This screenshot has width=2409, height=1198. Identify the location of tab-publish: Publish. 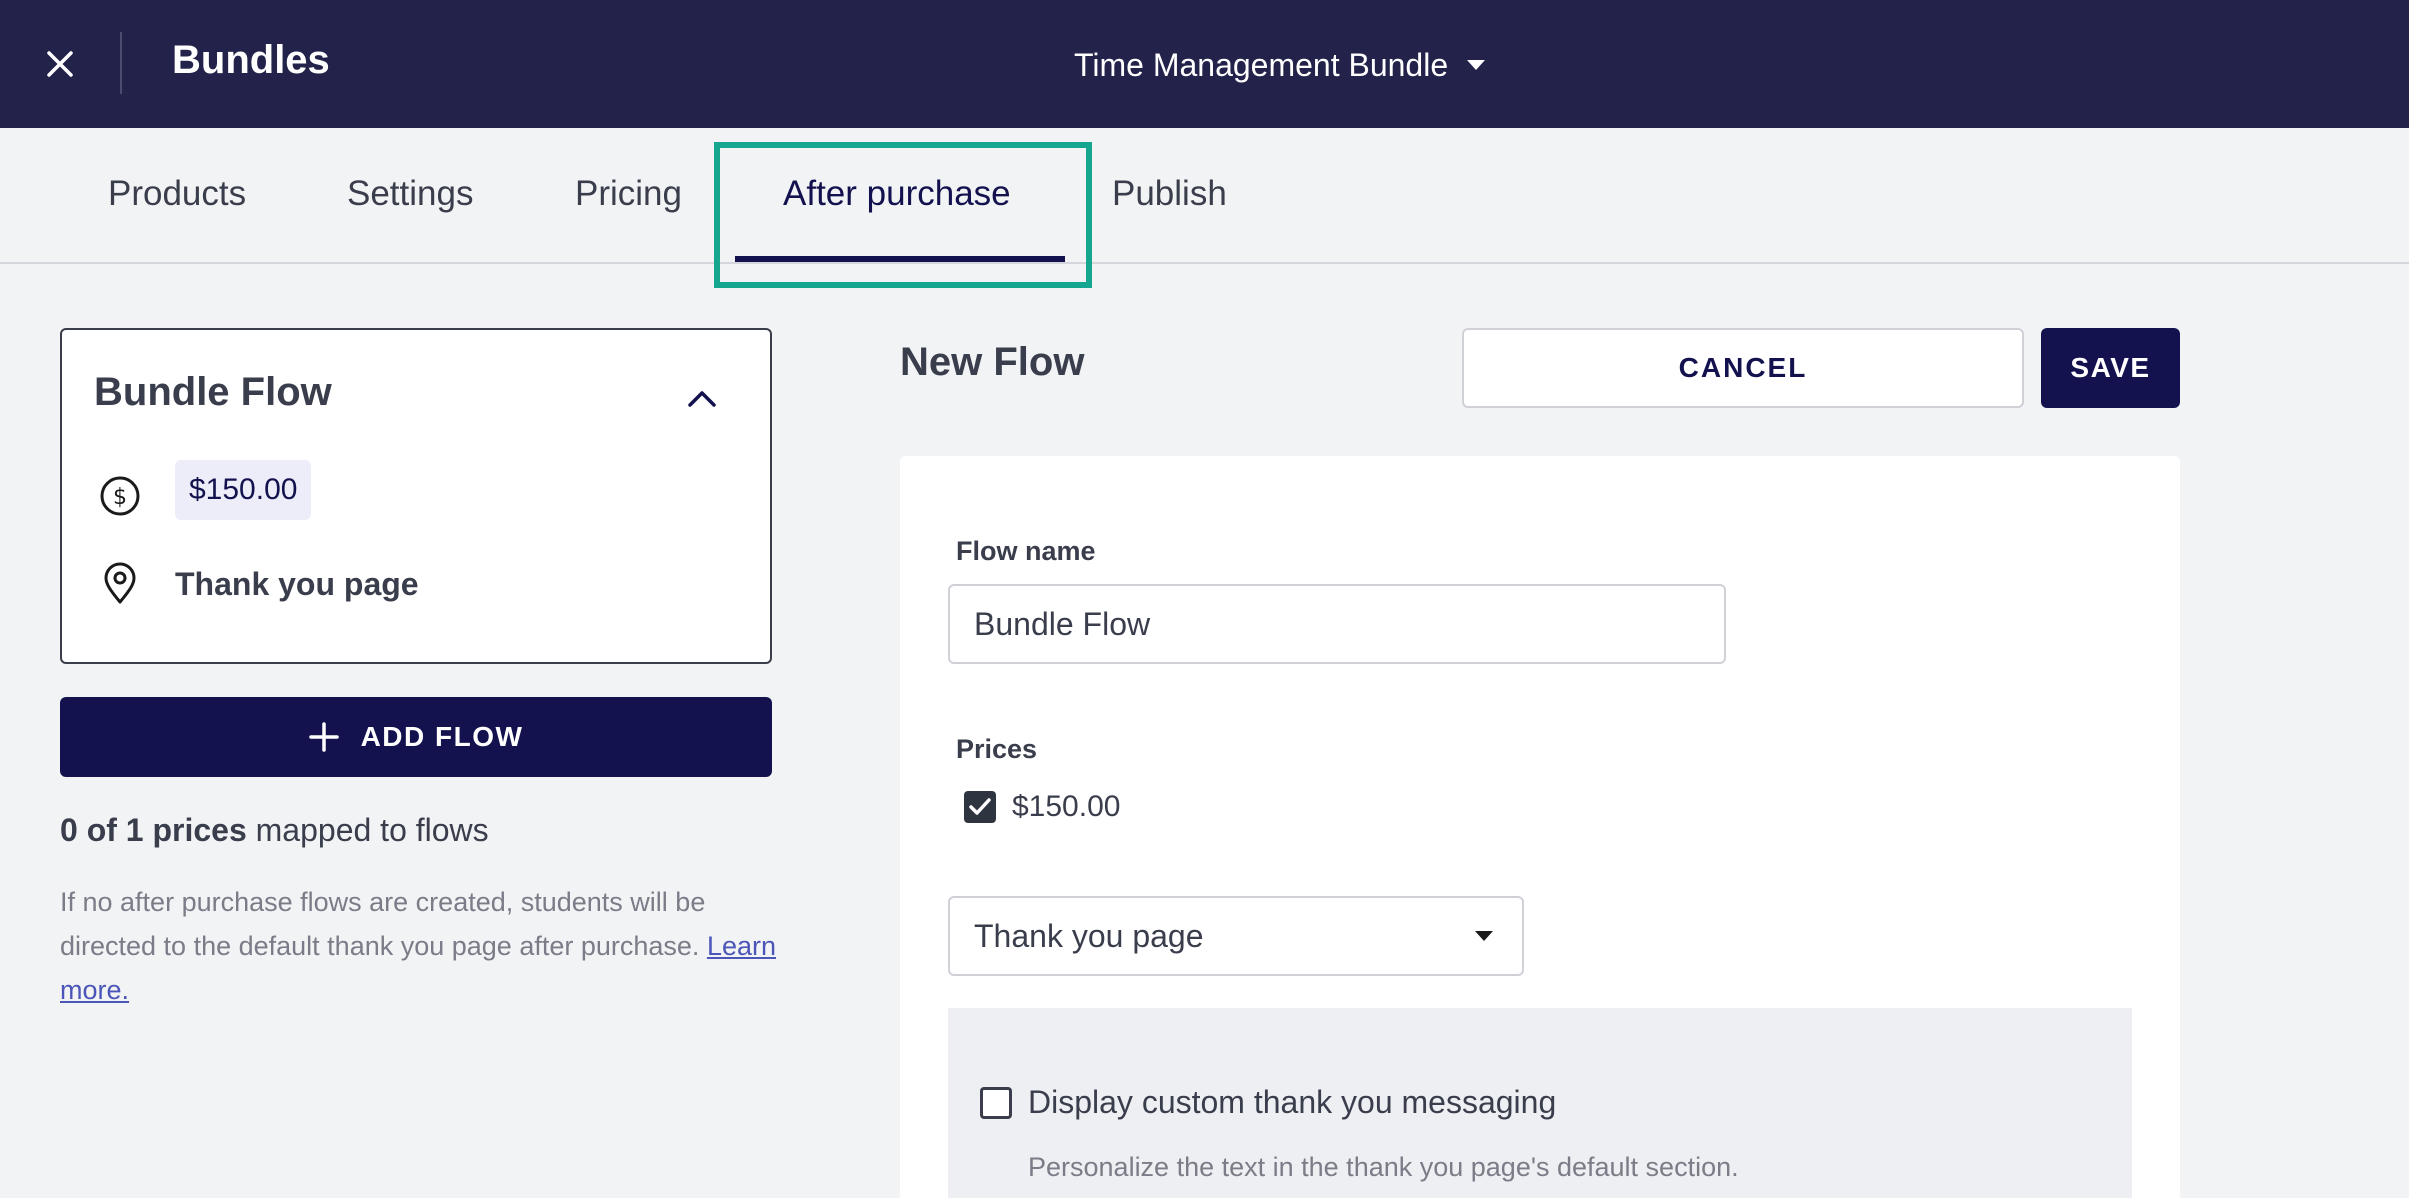
(1169, 194).